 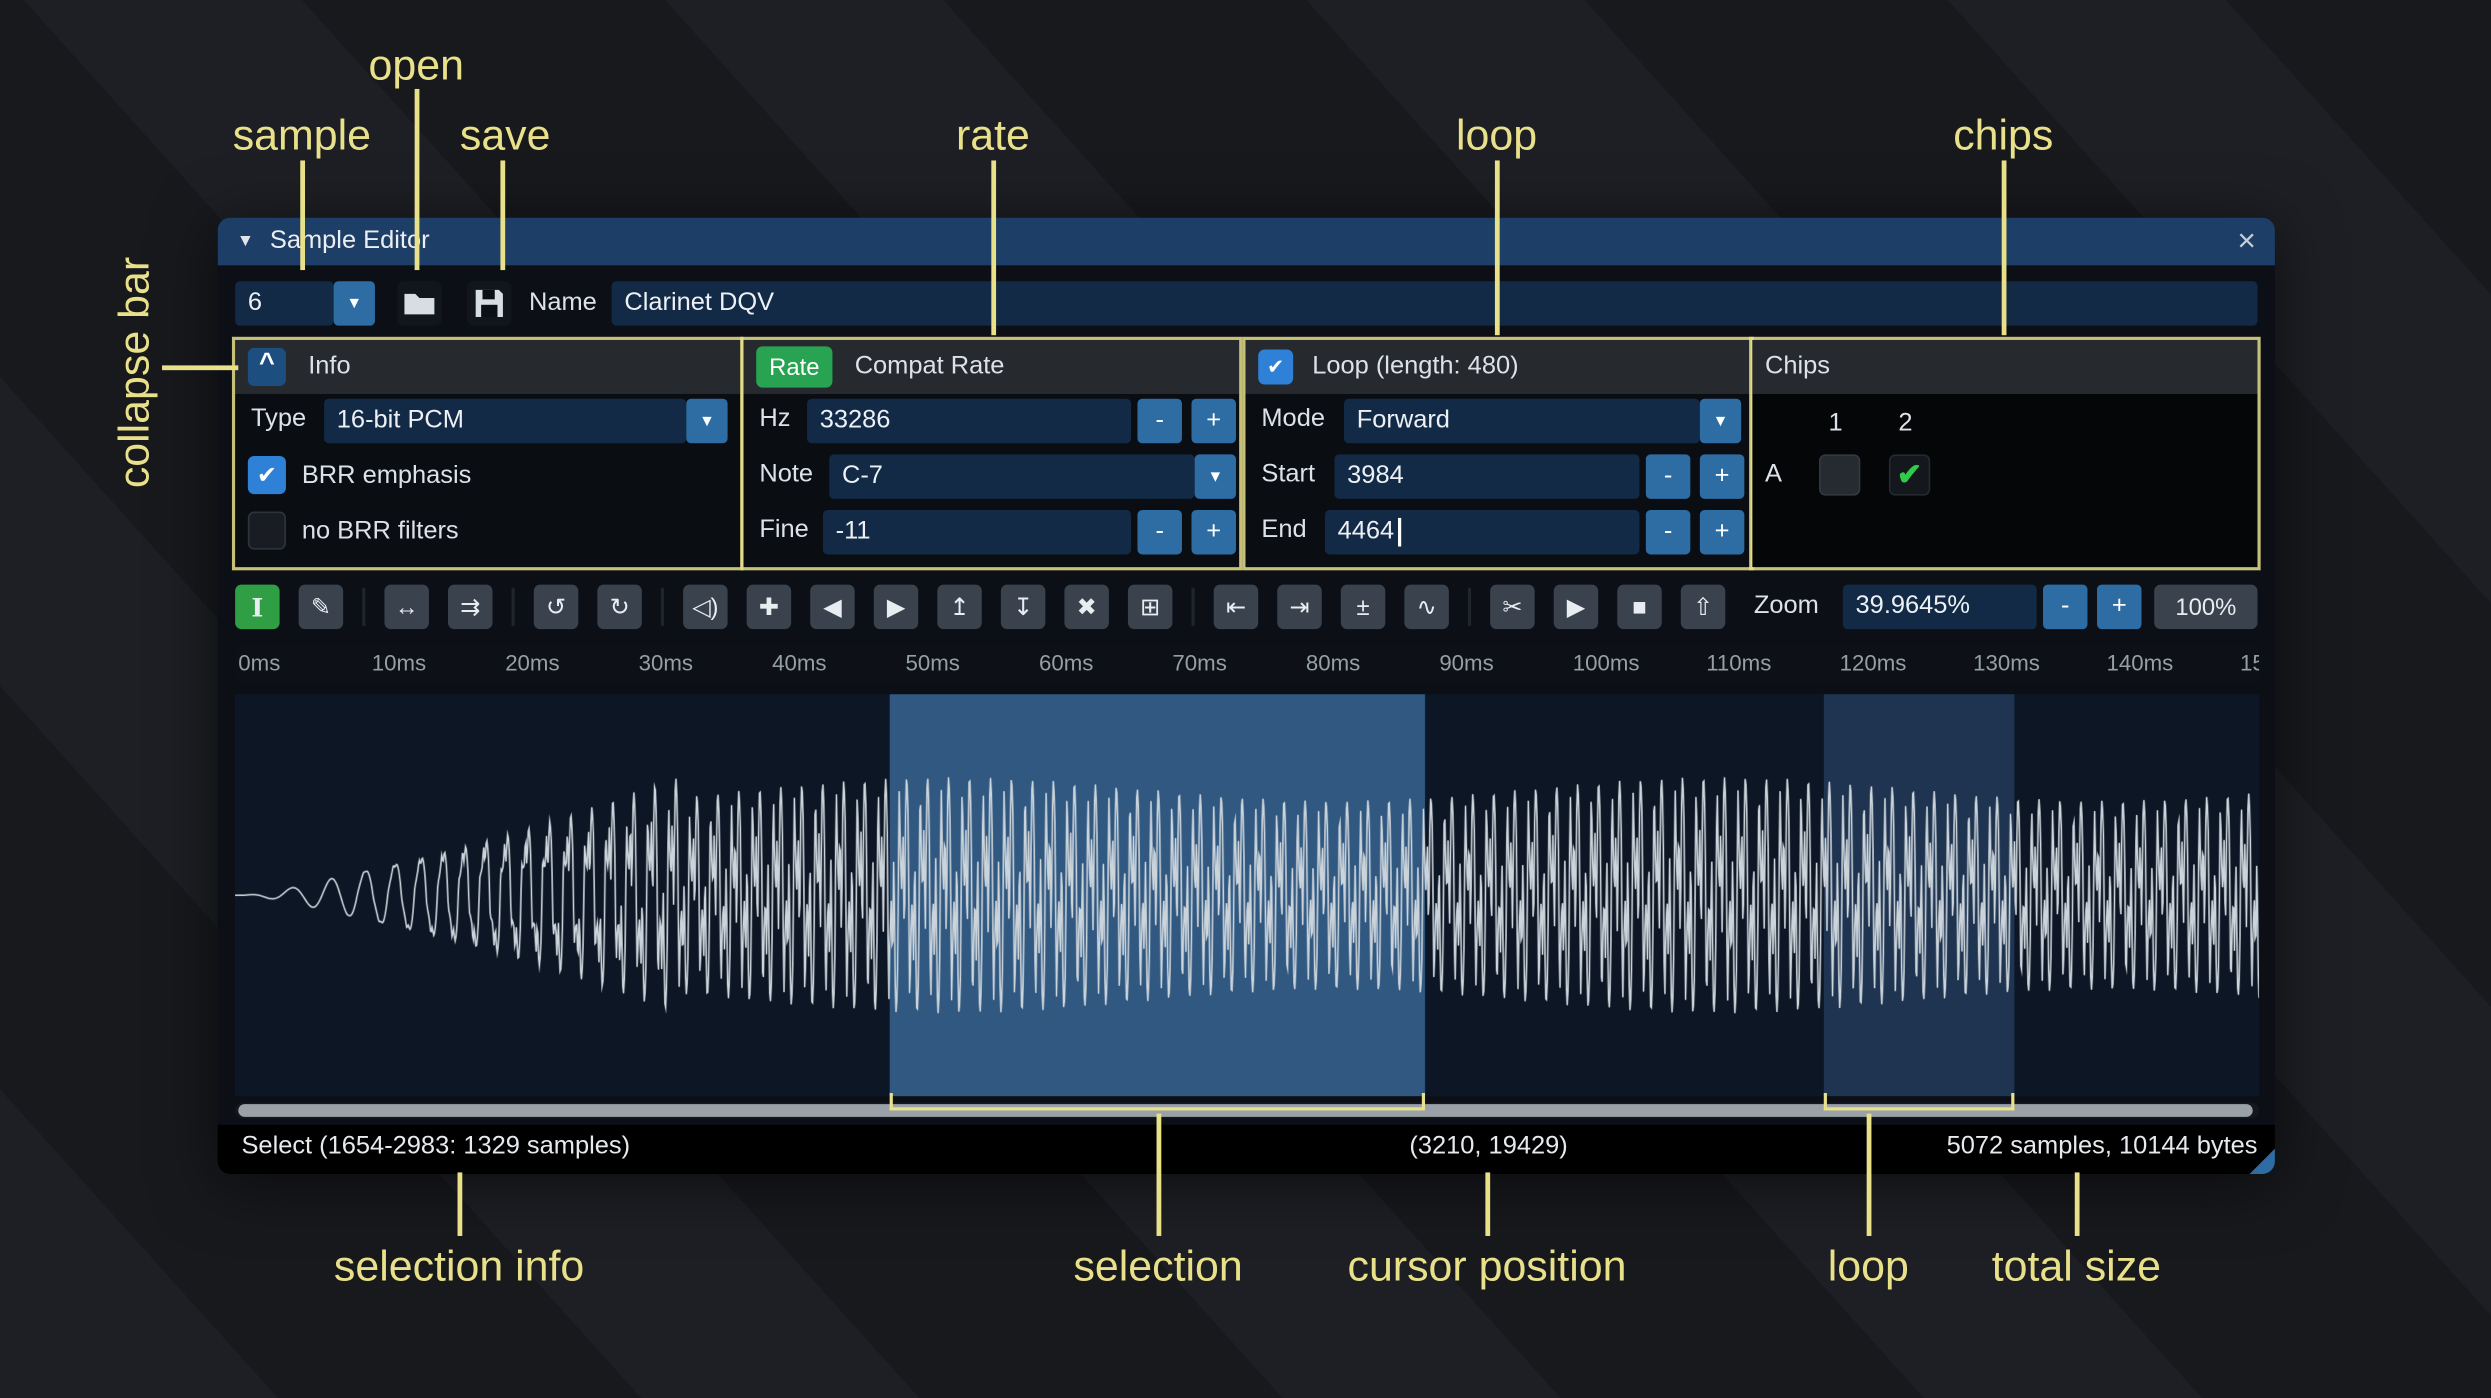 What do you see at coordinates (977, 532) in the screenshot?
I see `fine-input: -11` at bounding box center [977, 532].